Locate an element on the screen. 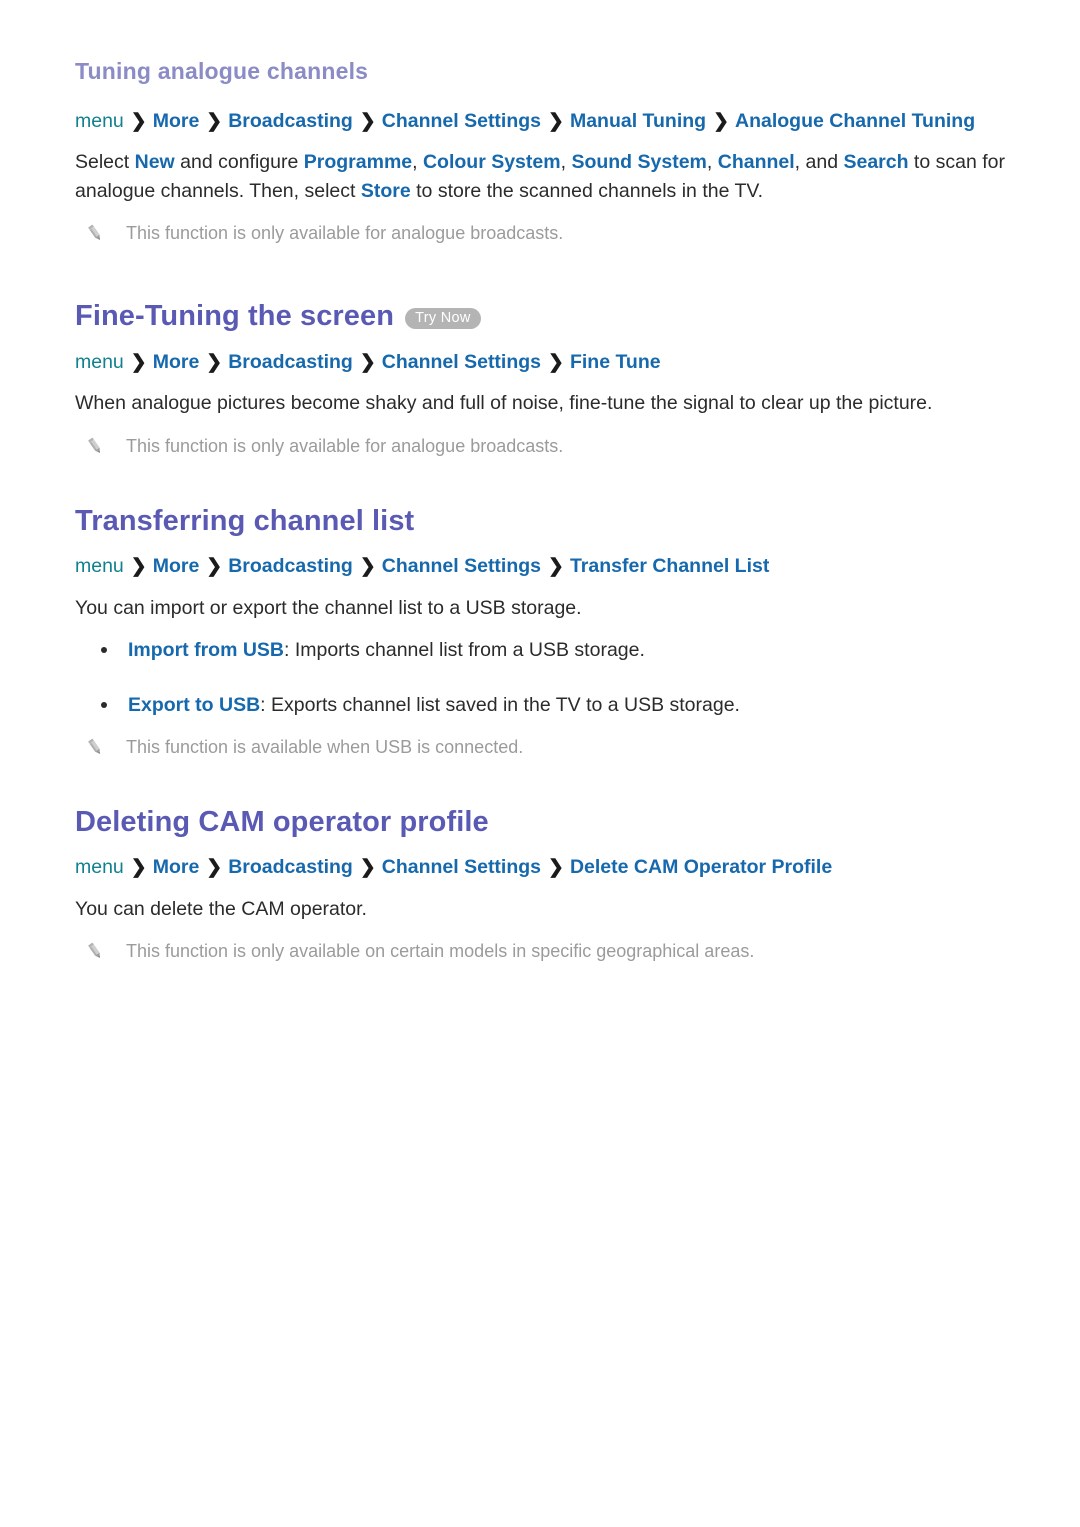 The image size is (1080, 1527). list-item-term: Export to USB is located at coordinates (194, 705).